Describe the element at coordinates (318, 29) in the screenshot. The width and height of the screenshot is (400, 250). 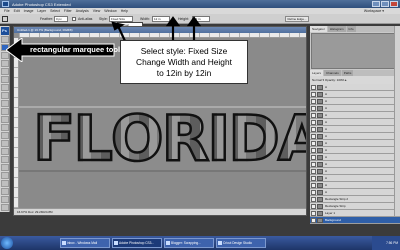
I see `tab-navigator: Navigator` at that location.